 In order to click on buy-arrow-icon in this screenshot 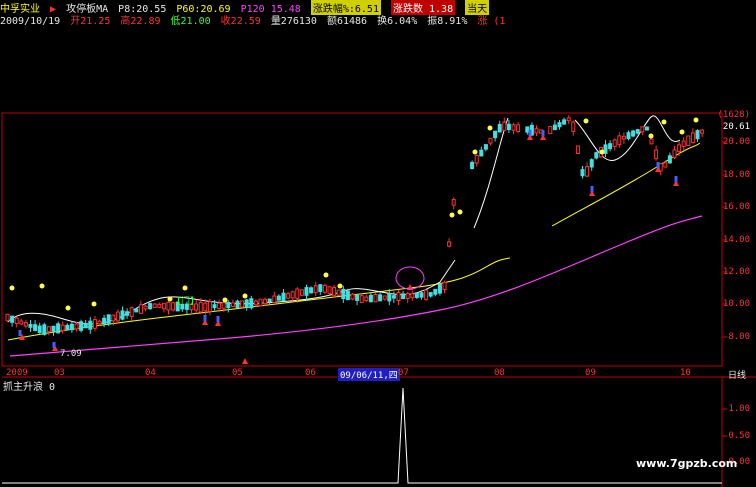, I will do `click(245, 361)`.